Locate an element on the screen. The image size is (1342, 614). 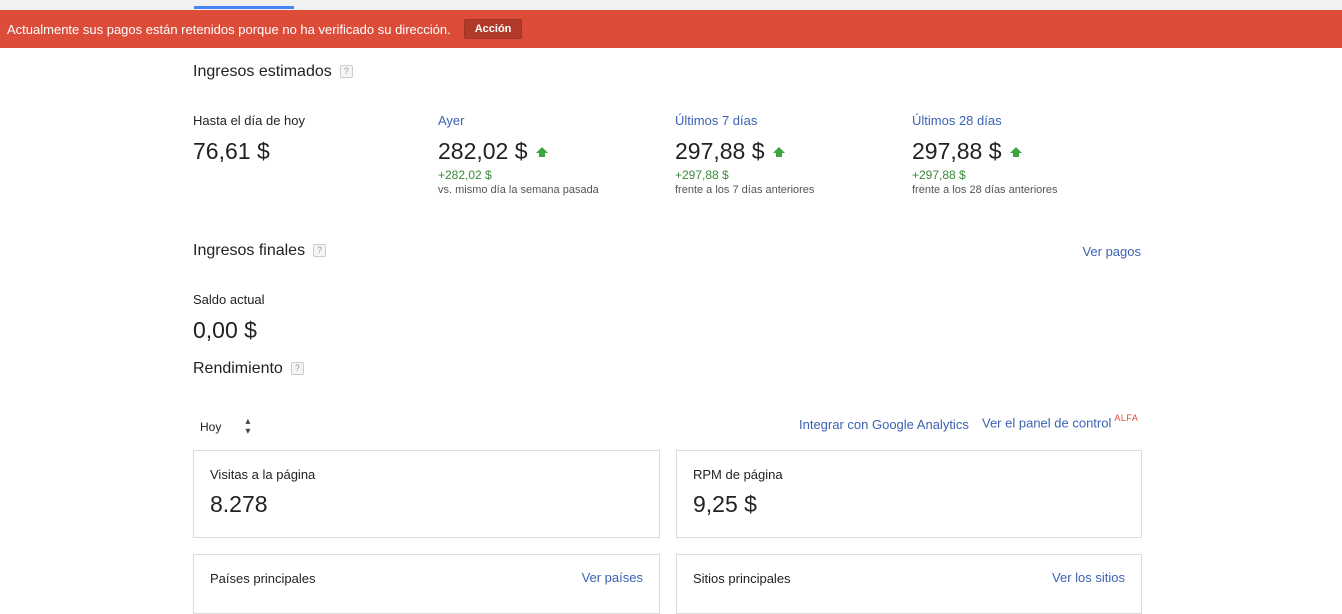
final-title-row: Ingresos finales? is located at coordinates (260, 251).